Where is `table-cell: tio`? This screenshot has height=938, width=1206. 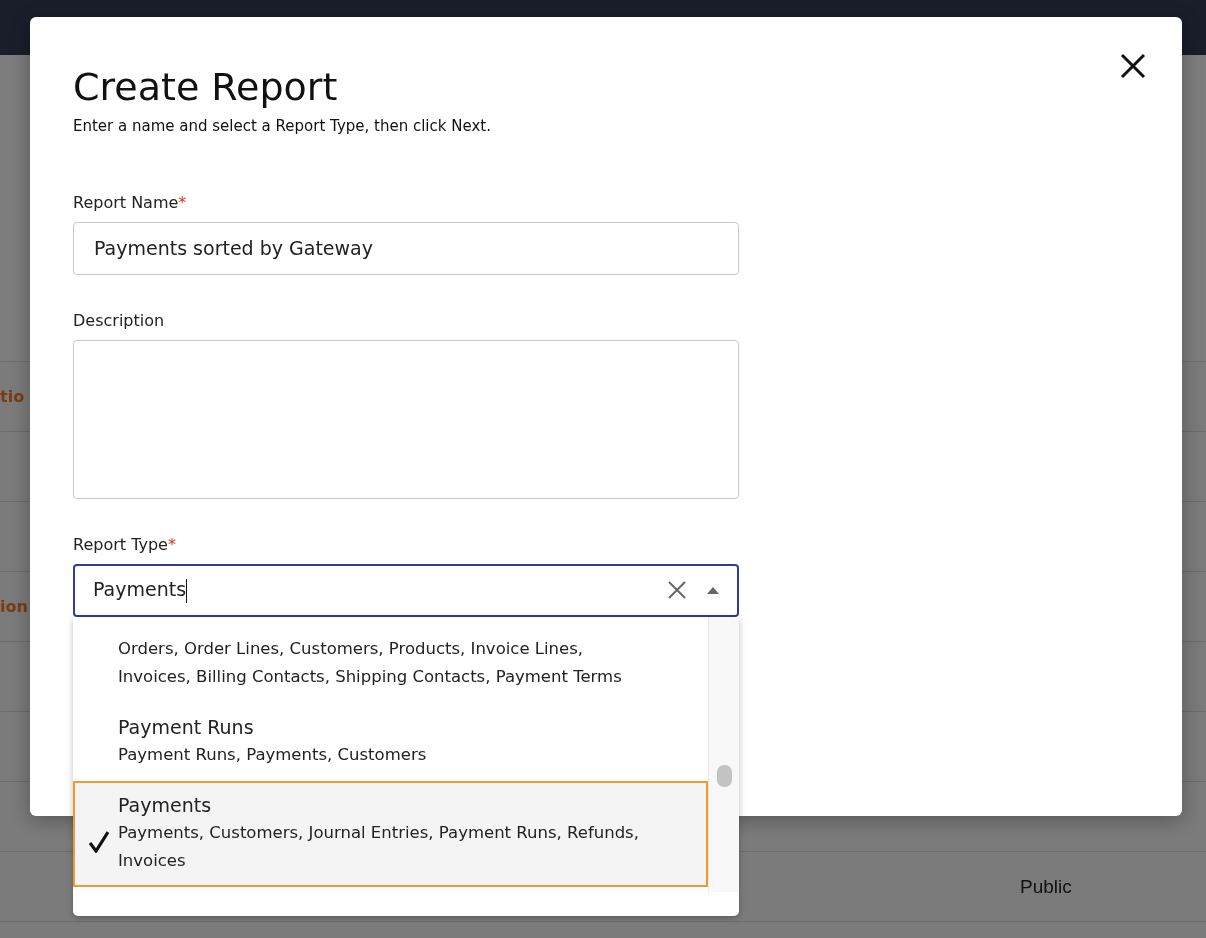 table-cell: tio is located at coordinates (12, 396).